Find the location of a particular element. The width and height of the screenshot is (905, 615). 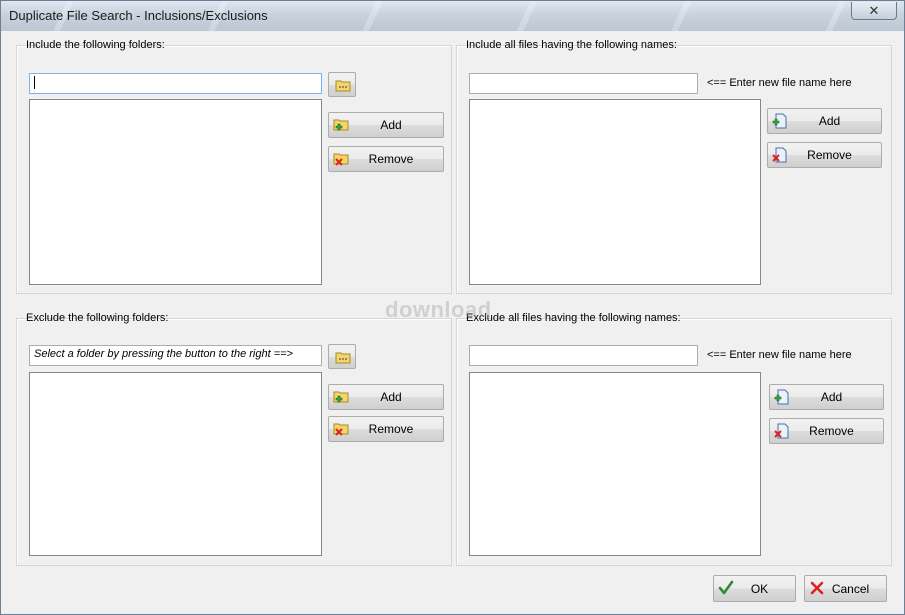

exclude-folder-browse-button is located at coordinates (342, 356).